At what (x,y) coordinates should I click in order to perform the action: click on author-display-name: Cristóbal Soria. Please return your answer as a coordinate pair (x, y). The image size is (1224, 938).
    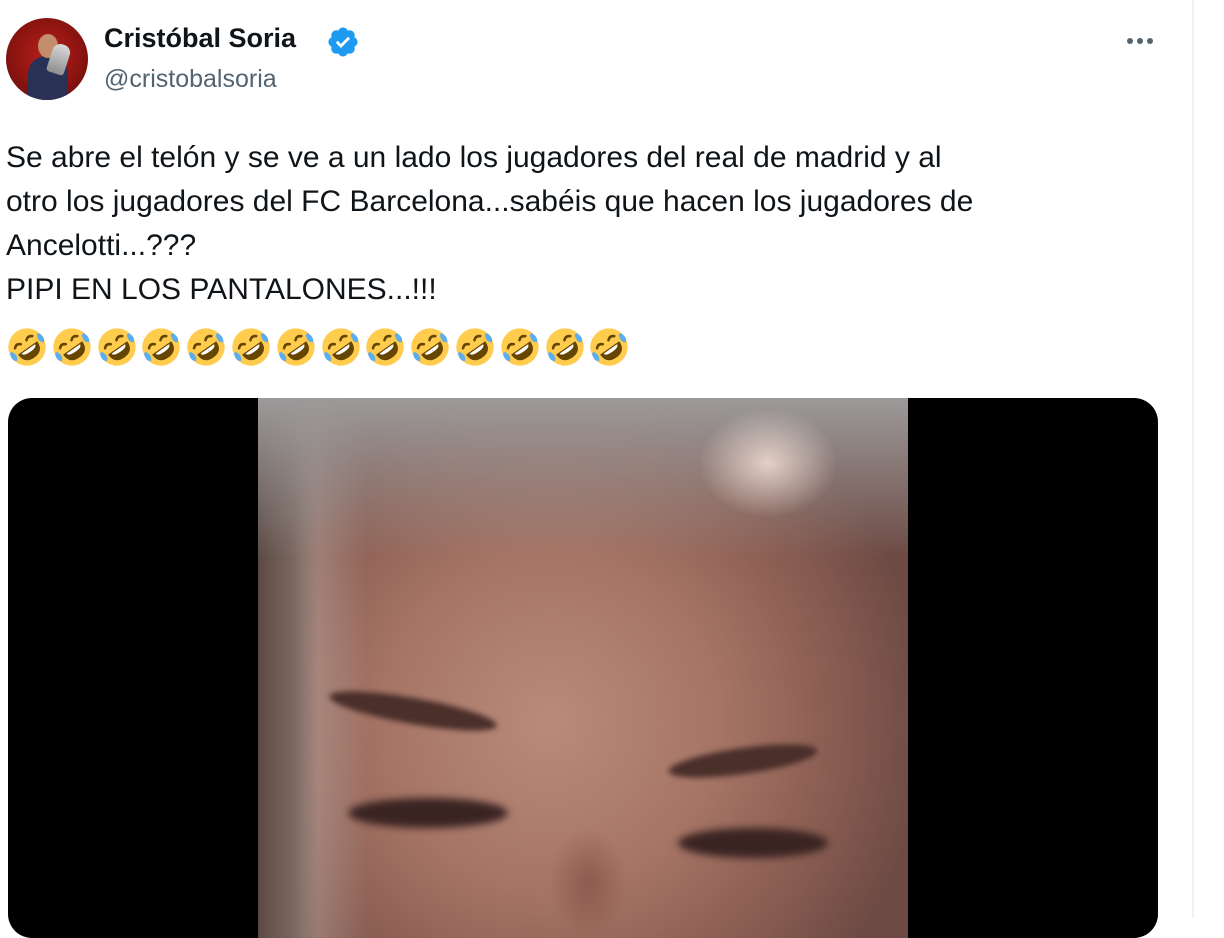
    Looking at the image, I should click on (200, 38).